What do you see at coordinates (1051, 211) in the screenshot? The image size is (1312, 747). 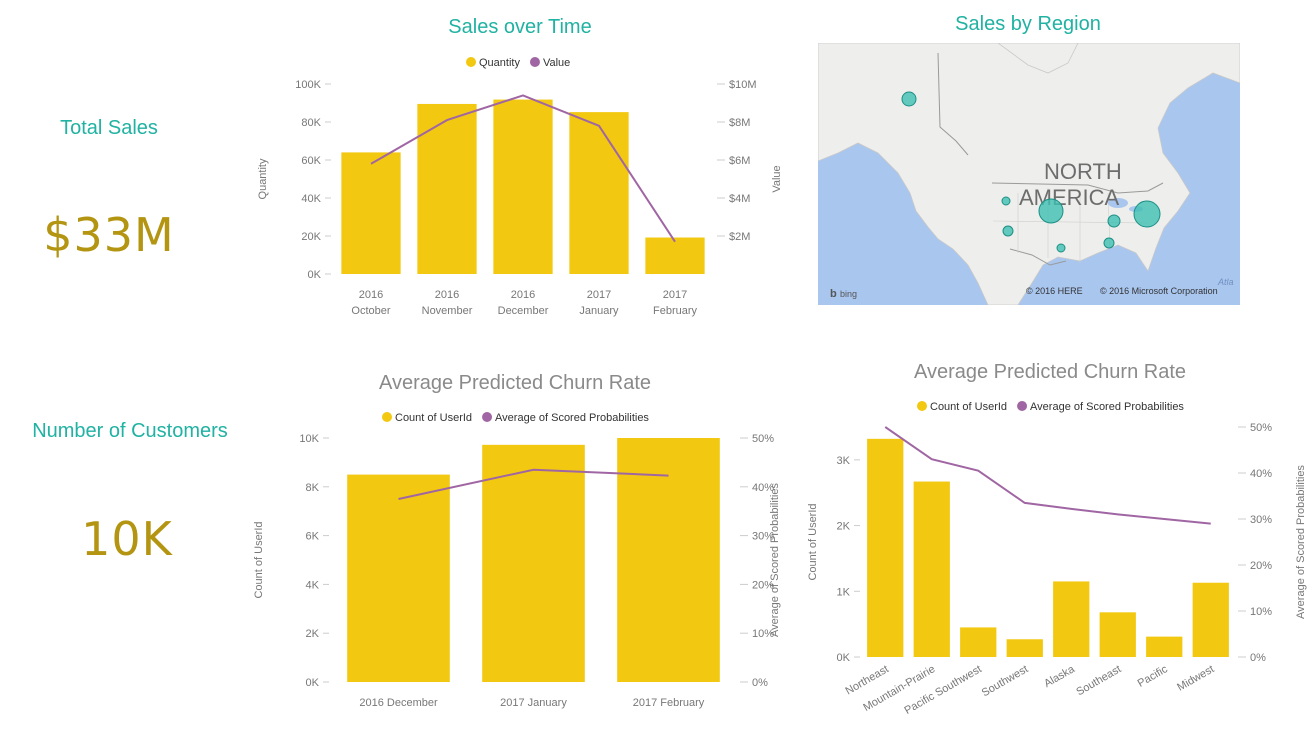 I see `region-bubble-mountain-prairie` at bounding box center [1051, 211].